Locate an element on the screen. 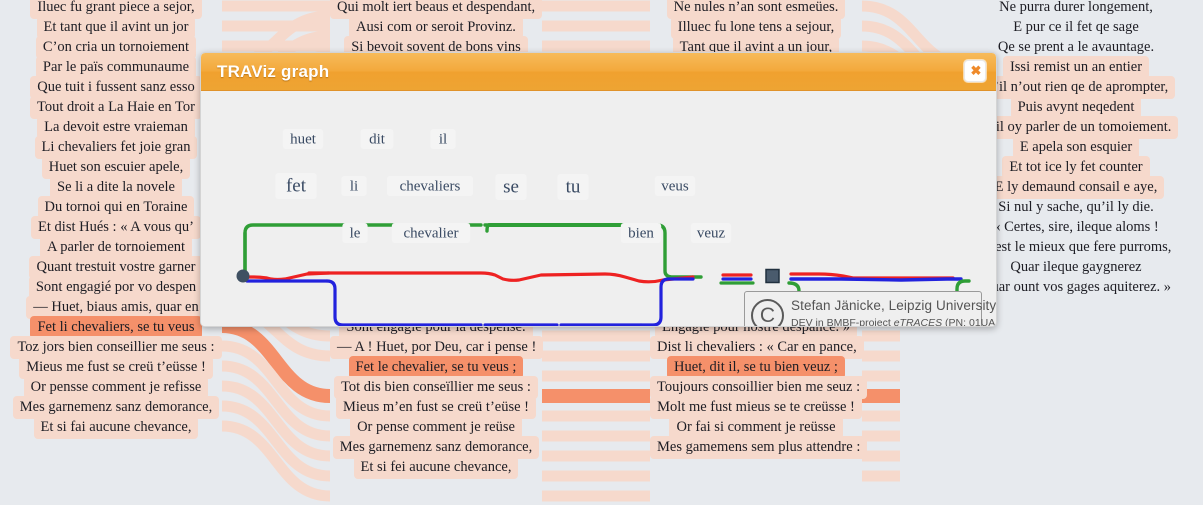 This screenshot has width=1203, height=505. verse-line: — A ! Huet, por Deu, car i pense ! is located at coordinates (437, 347).